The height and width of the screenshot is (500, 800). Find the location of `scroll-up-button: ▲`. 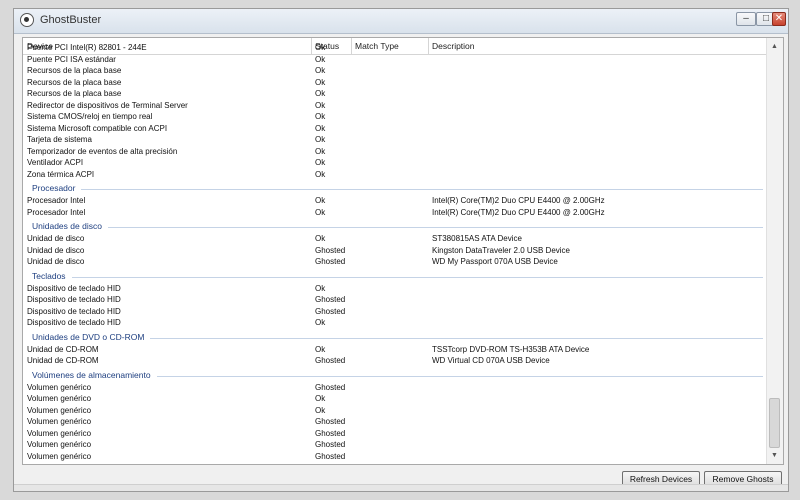

scroll-up-button: ▲ is located at coordinates (774, 46).